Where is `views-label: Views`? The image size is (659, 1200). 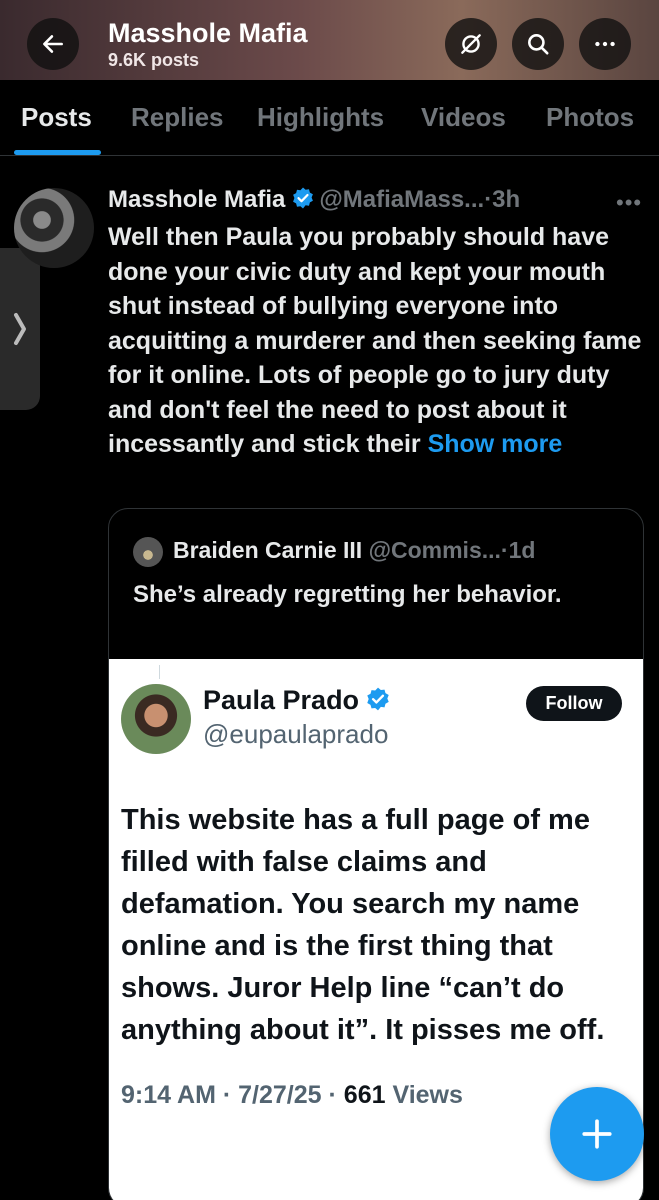 views-label: Views is located at coordinates (427, 1095).